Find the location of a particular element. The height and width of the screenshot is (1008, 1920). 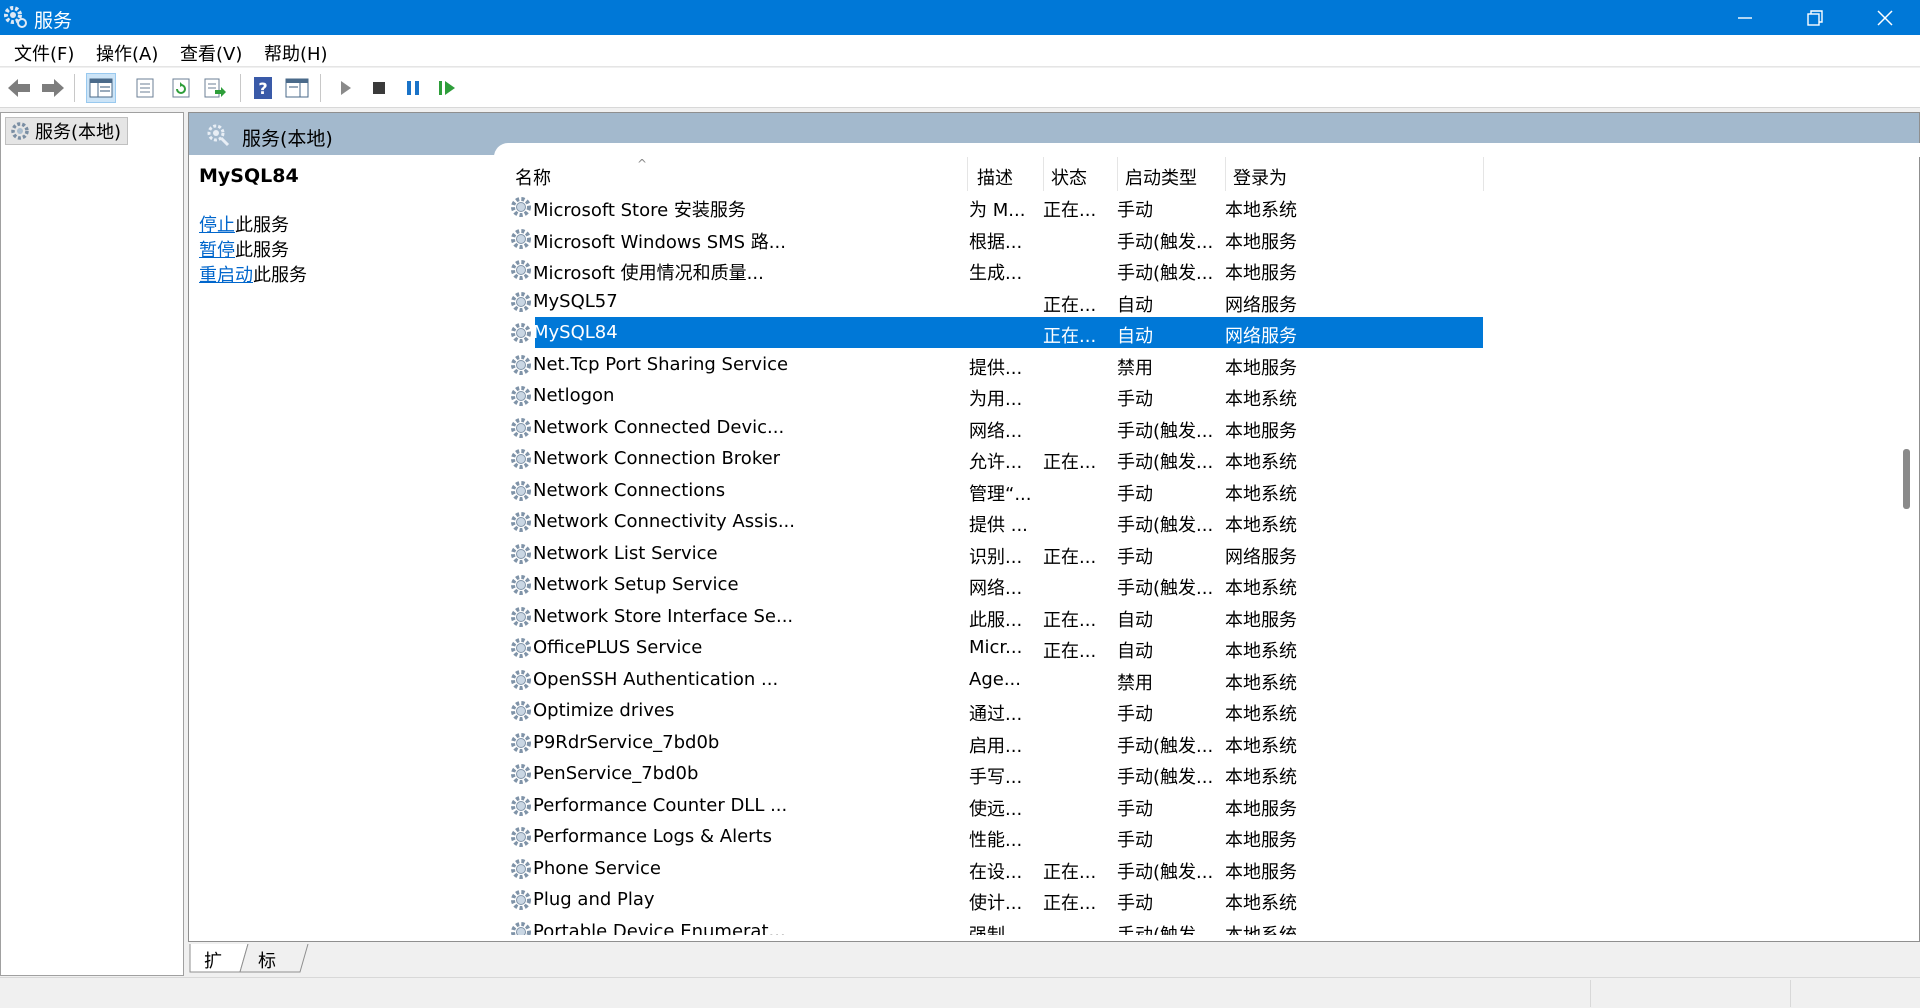

stop-link: 停止 is located at coordinates (217, 225).